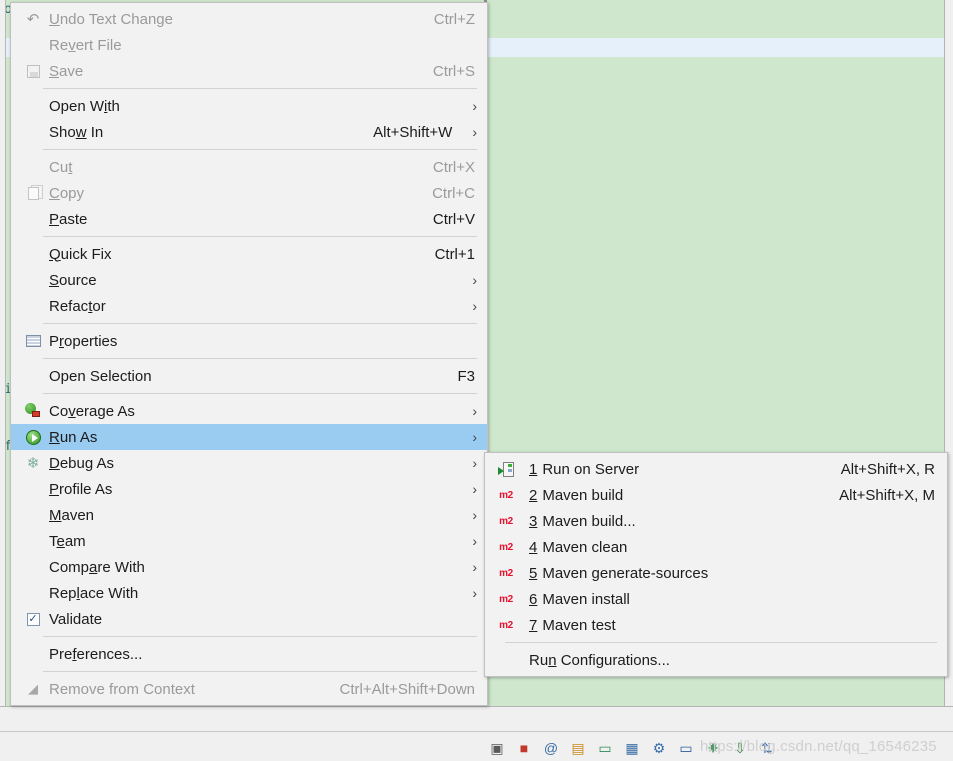  Describe the element at coordinates (659, 748) in the screenshot. I see `properties-sliders-icon: ⚙` at that location.